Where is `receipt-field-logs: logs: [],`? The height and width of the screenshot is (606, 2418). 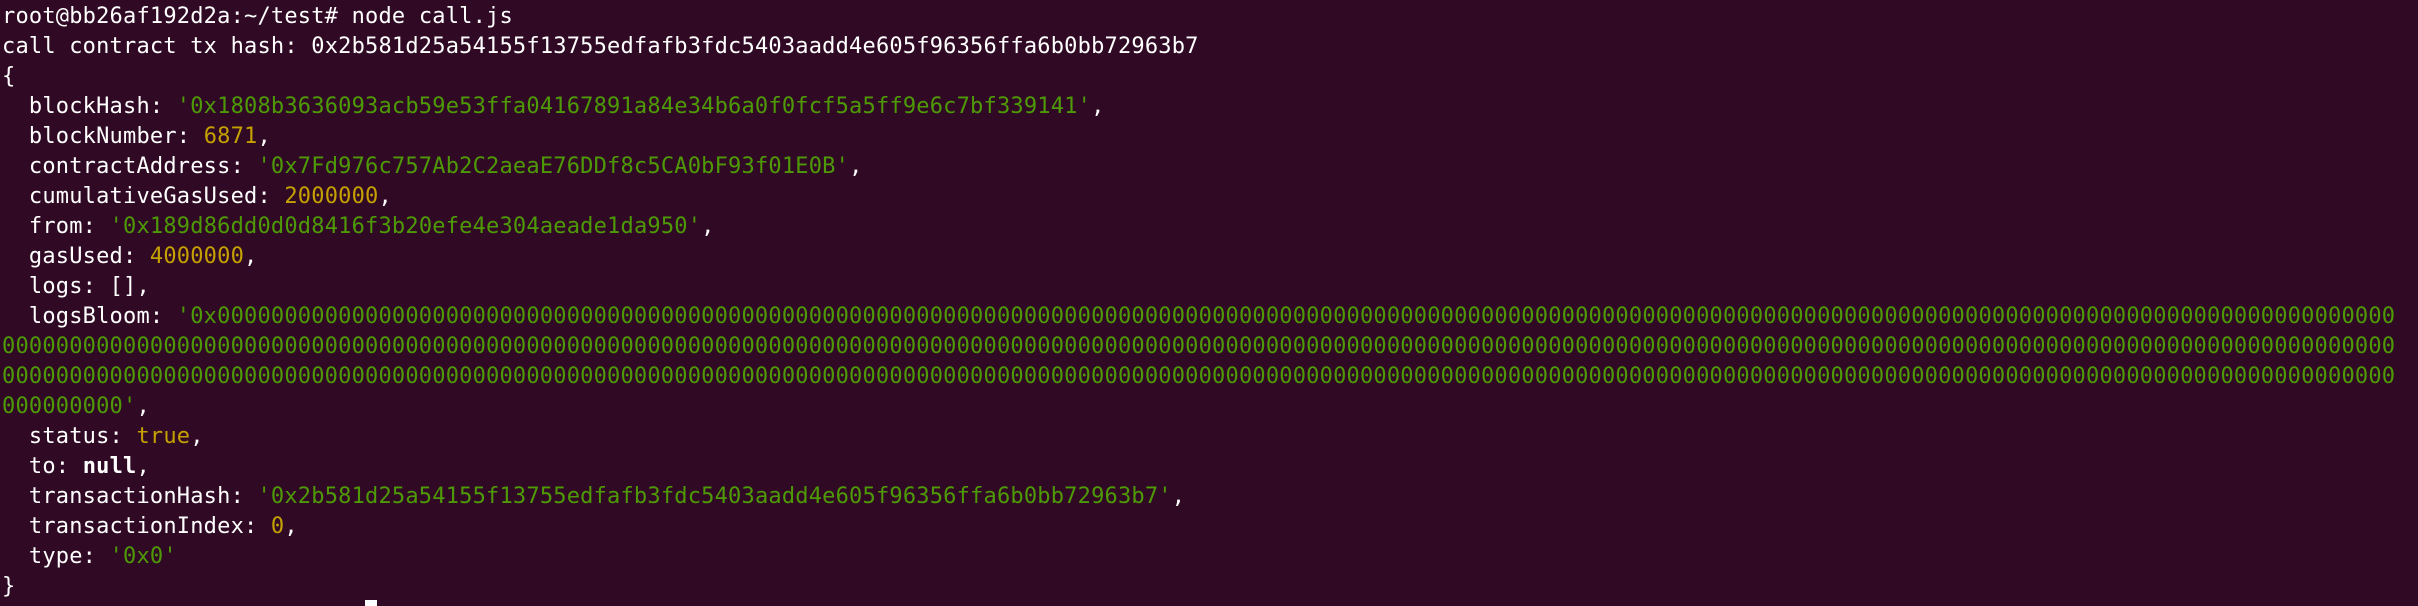 receipt-field-logs: logs: [], is located at coordinates (89, 286).